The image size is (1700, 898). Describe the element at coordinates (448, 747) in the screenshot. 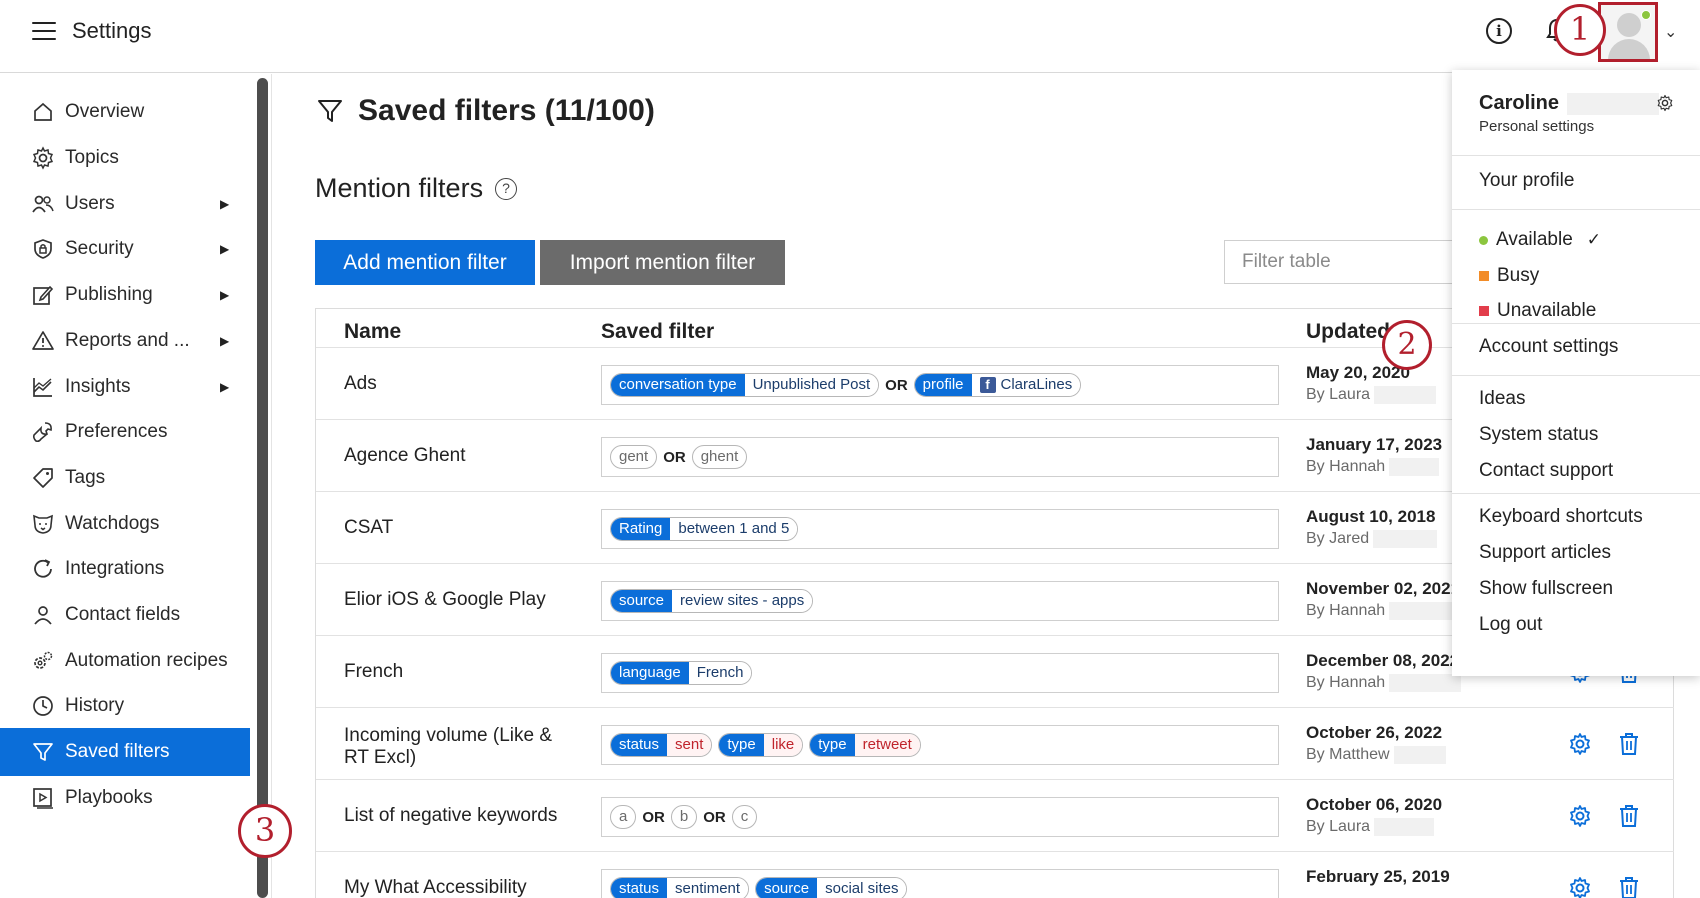

I see `filter-name: Incoming volume (Like & RT Excl)` at that location.